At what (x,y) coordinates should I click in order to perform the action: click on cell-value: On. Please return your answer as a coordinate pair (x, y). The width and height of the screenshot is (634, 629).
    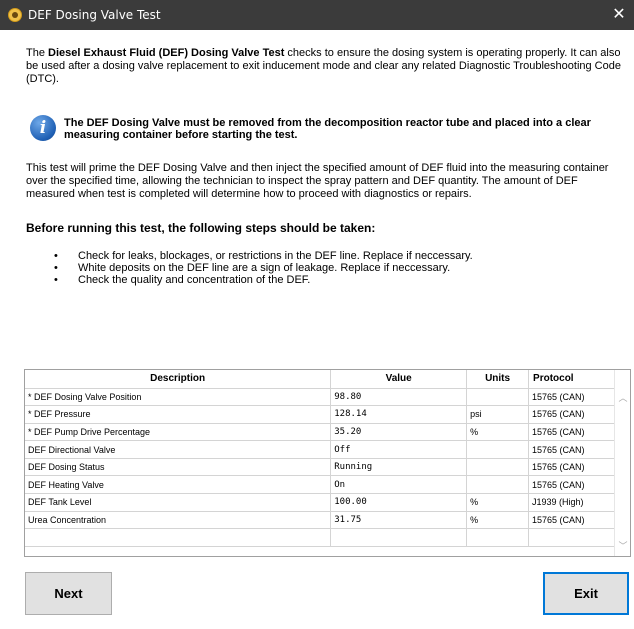
    Looking at the image, I should click on (399, 485).